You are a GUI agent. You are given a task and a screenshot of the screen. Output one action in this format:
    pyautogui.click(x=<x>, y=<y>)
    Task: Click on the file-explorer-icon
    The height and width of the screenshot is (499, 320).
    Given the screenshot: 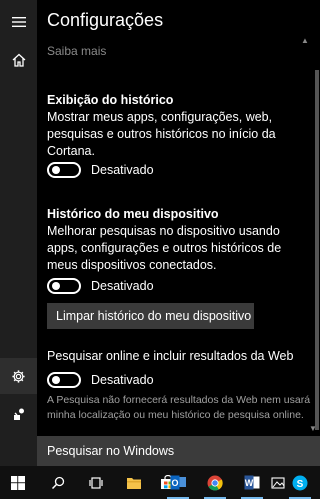 What is the action you would take?
    pyautogui.click(x=134, y=483)
    